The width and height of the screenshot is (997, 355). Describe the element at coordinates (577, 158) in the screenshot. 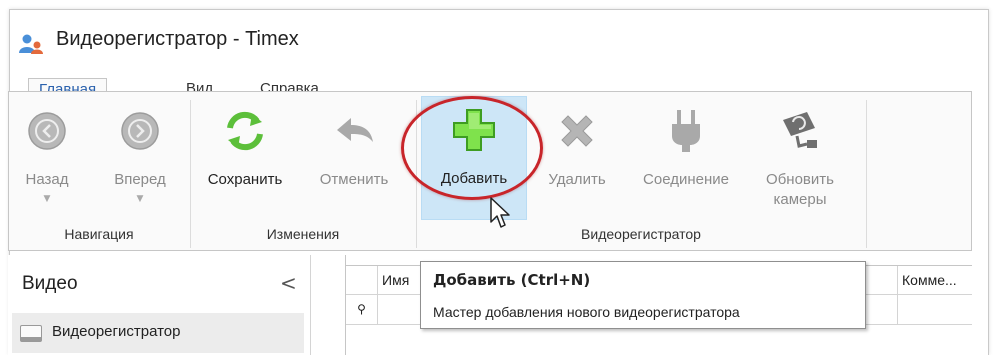

I see `delete-button: Удалить` at that location.